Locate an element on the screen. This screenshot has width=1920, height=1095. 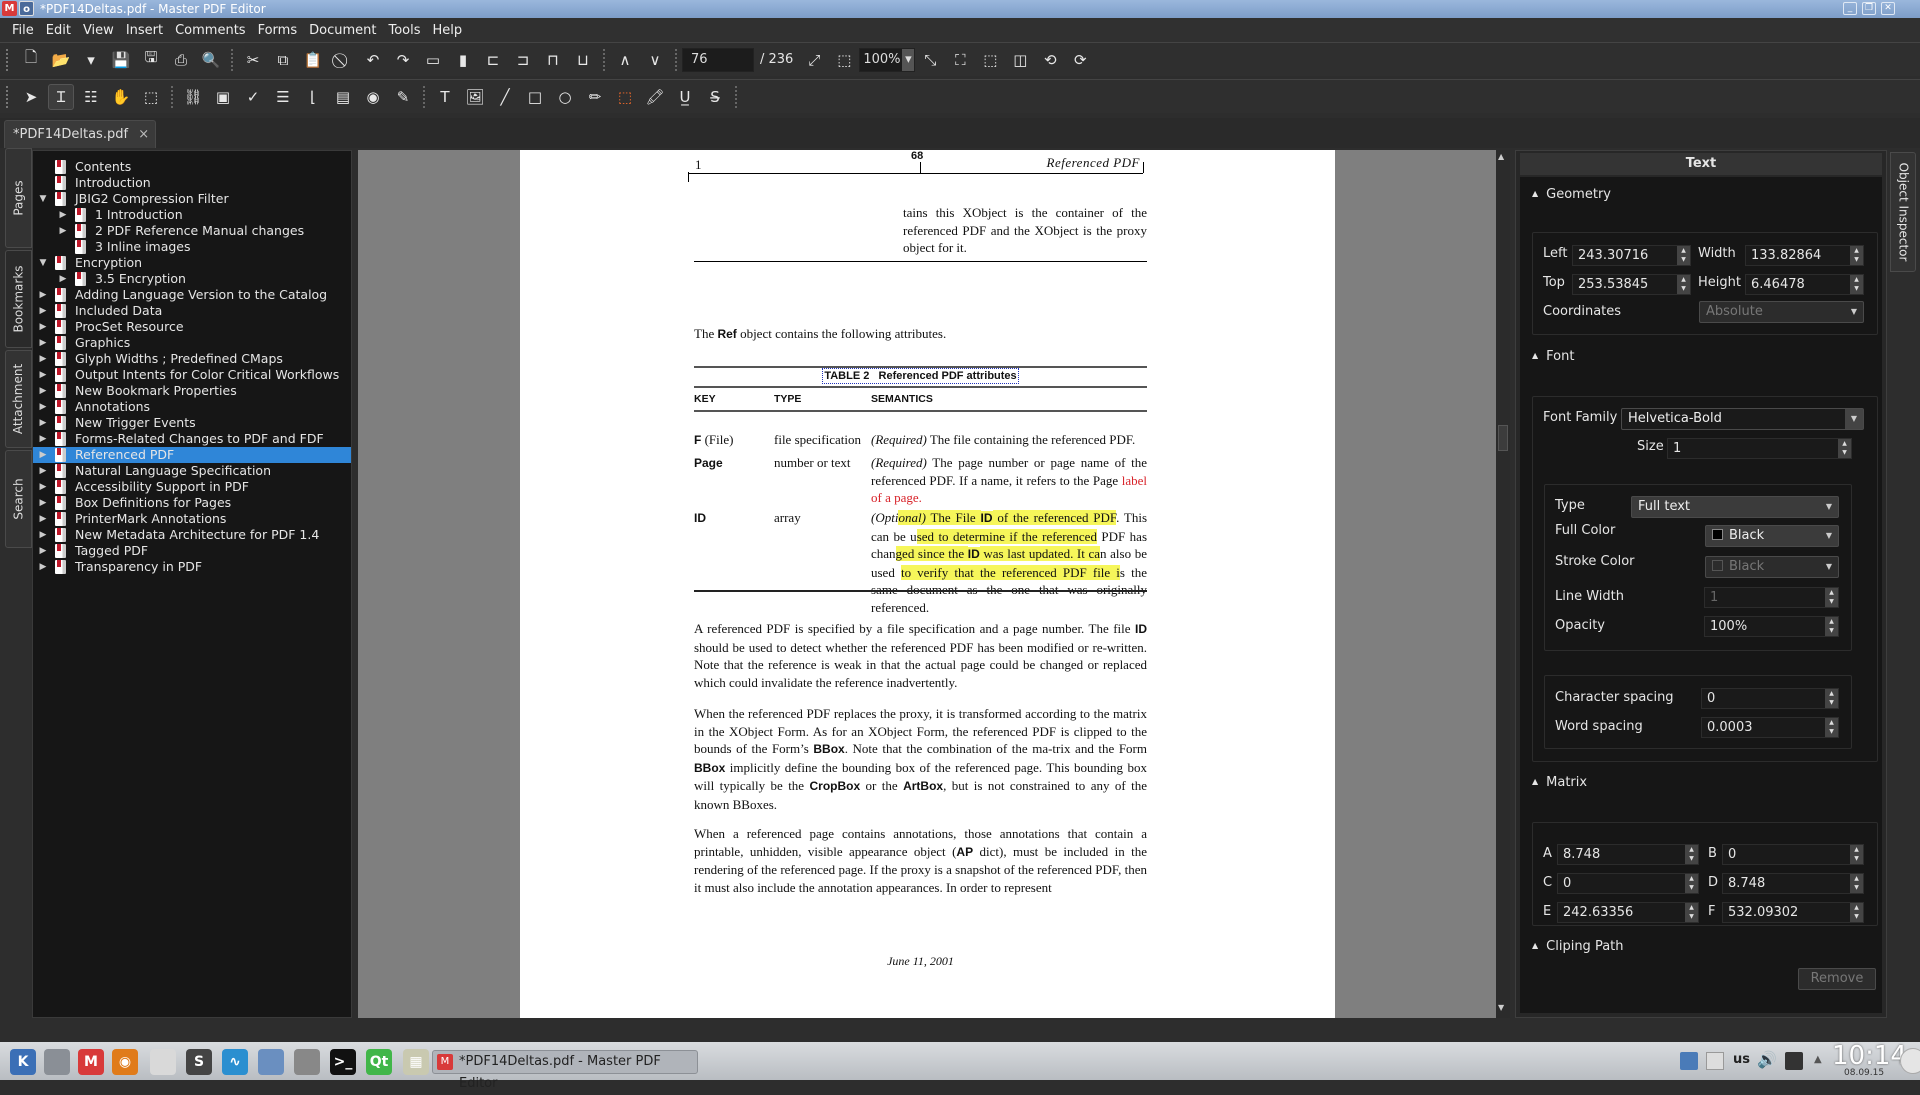
bookmark-item: ▶ PrinterMark Annotations is located at coordinates (192, 519).